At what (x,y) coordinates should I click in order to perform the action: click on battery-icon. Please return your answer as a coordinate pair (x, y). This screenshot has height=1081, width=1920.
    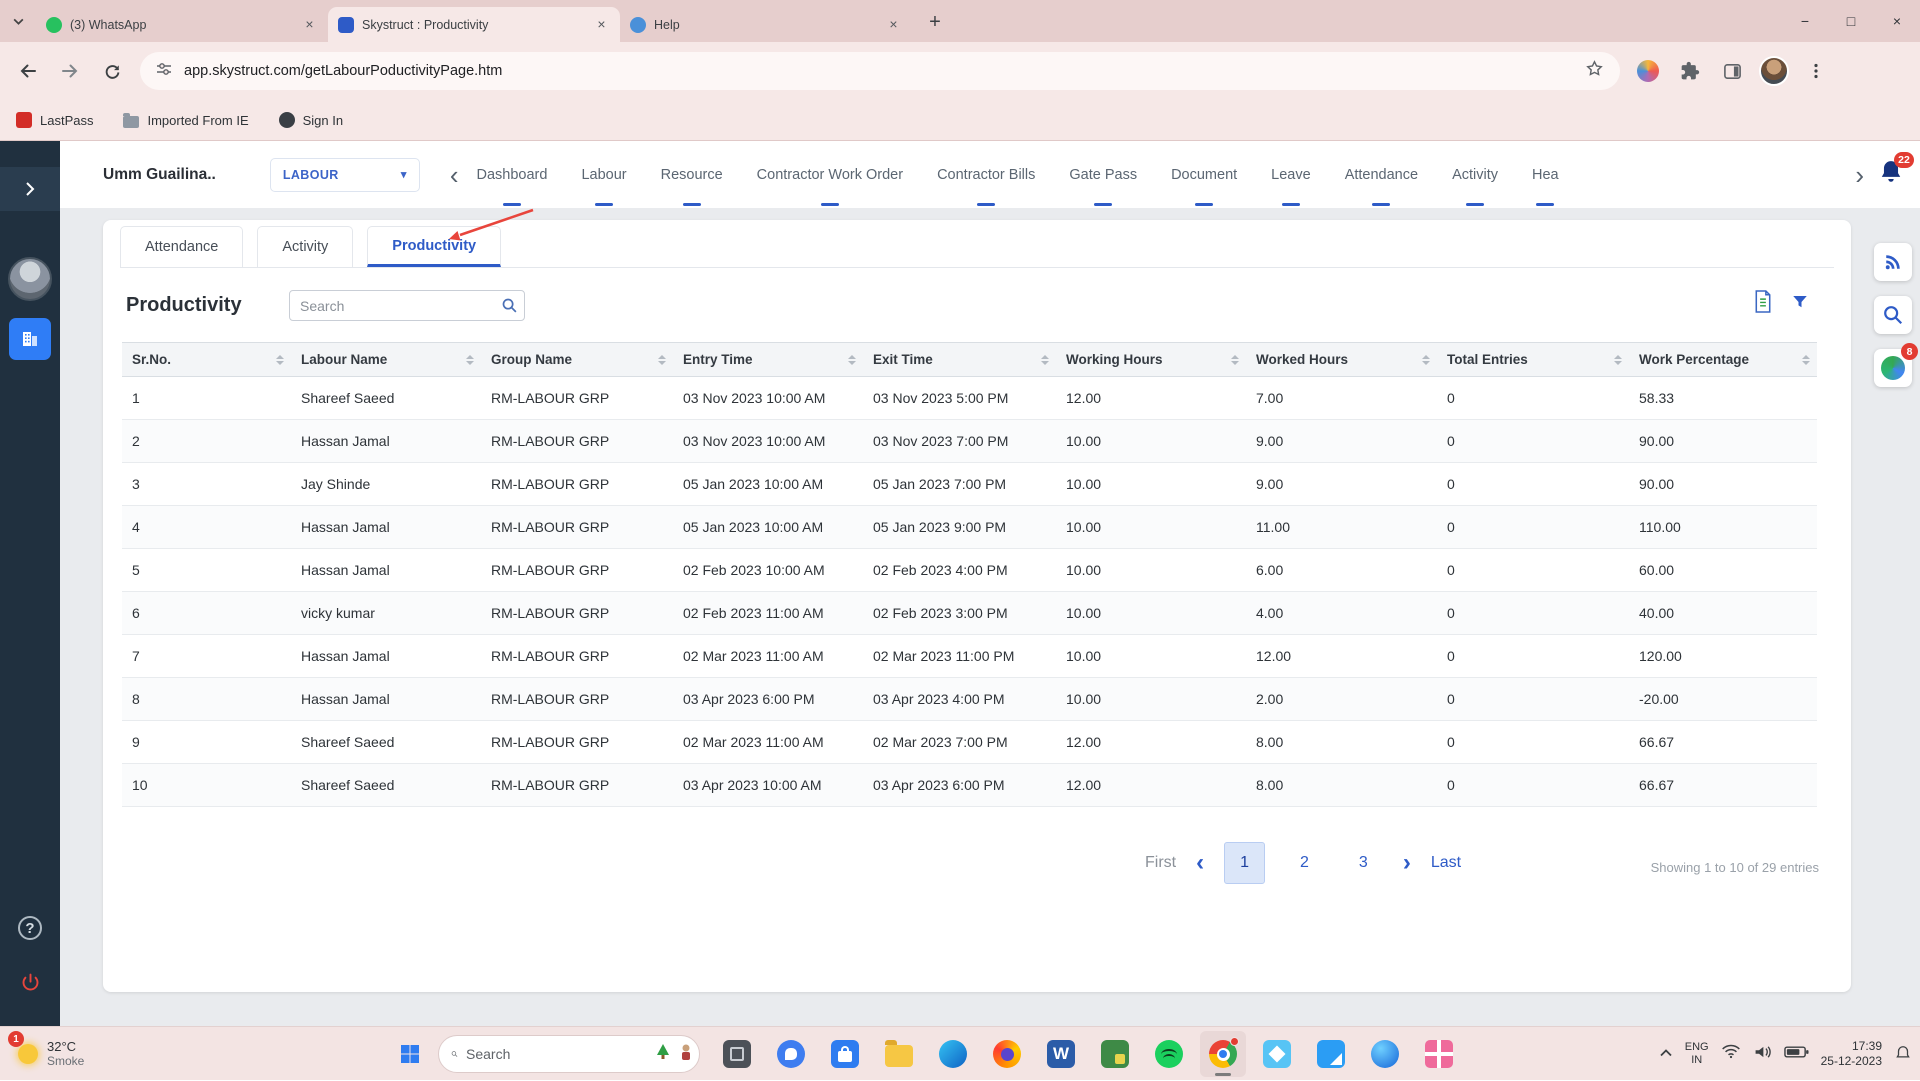
    Looking at the image, I should click on (1796, 1054).